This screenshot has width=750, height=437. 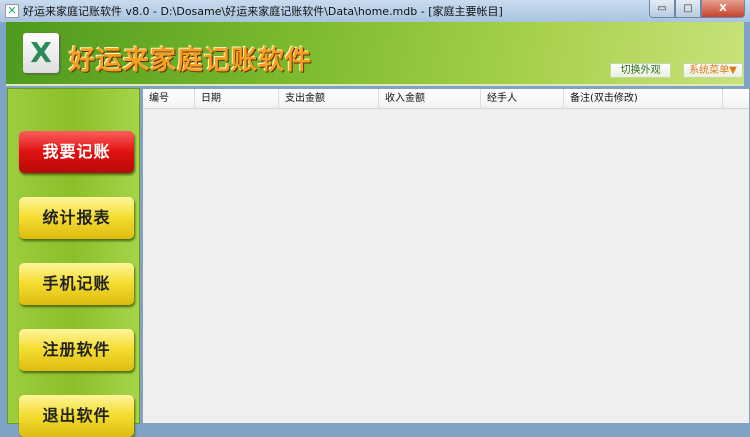 What do you see at coordinates (237, 99) in the screenshot?
I see `column-header-date: 日期` at bounding box center [237, 99].